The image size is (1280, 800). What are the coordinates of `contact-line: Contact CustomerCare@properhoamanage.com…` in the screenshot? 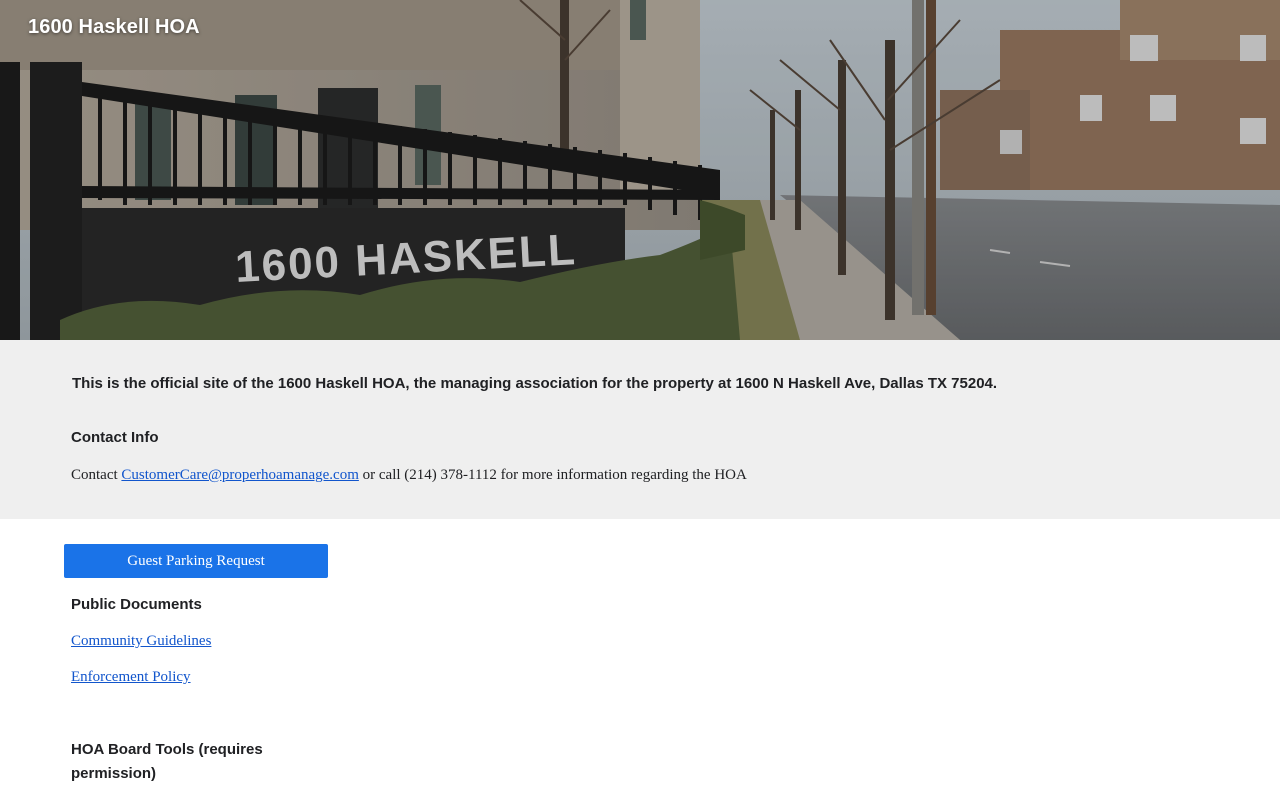 It's located at (409, 475).